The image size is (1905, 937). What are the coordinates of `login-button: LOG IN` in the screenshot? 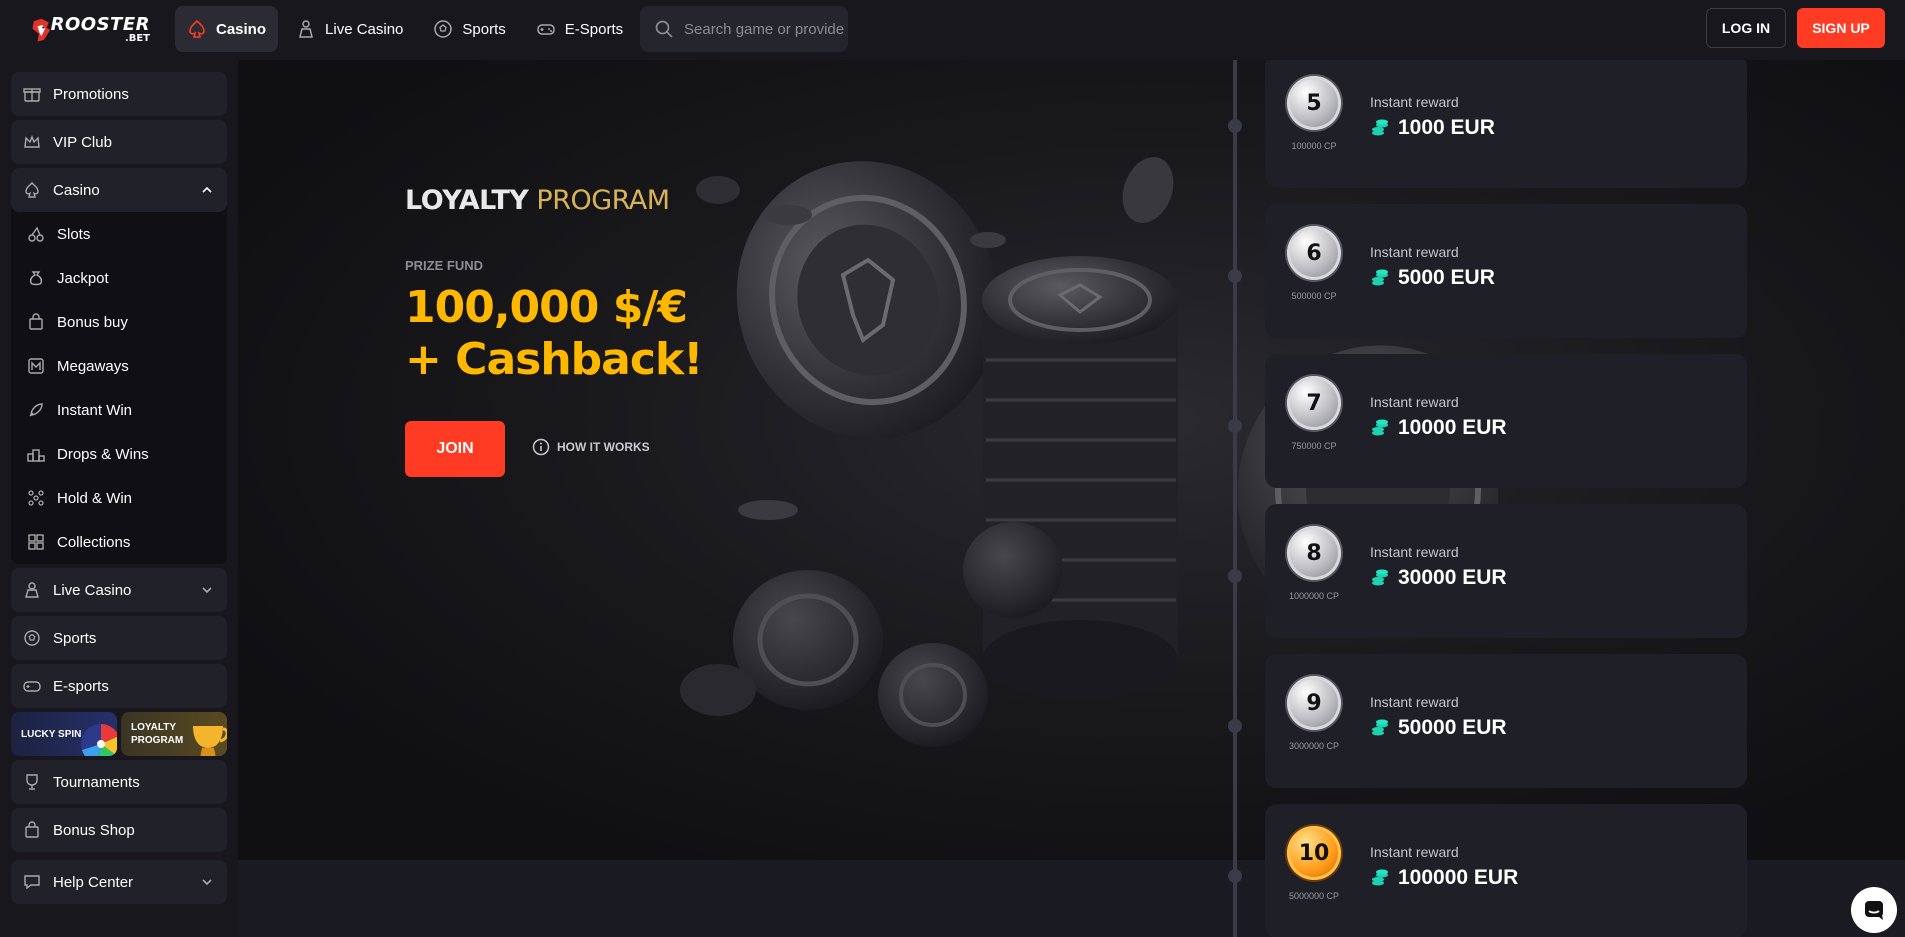 It's located at (1746, 28).